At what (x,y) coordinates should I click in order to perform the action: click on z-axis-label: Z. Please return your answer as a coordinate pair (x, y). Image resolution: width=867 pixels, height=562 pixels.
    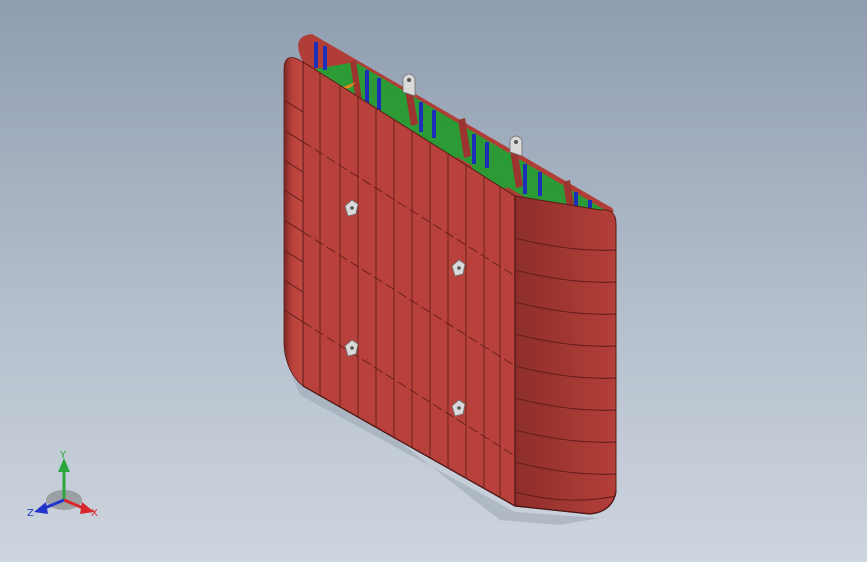
    Looking at the image, I should click on (30, 513).